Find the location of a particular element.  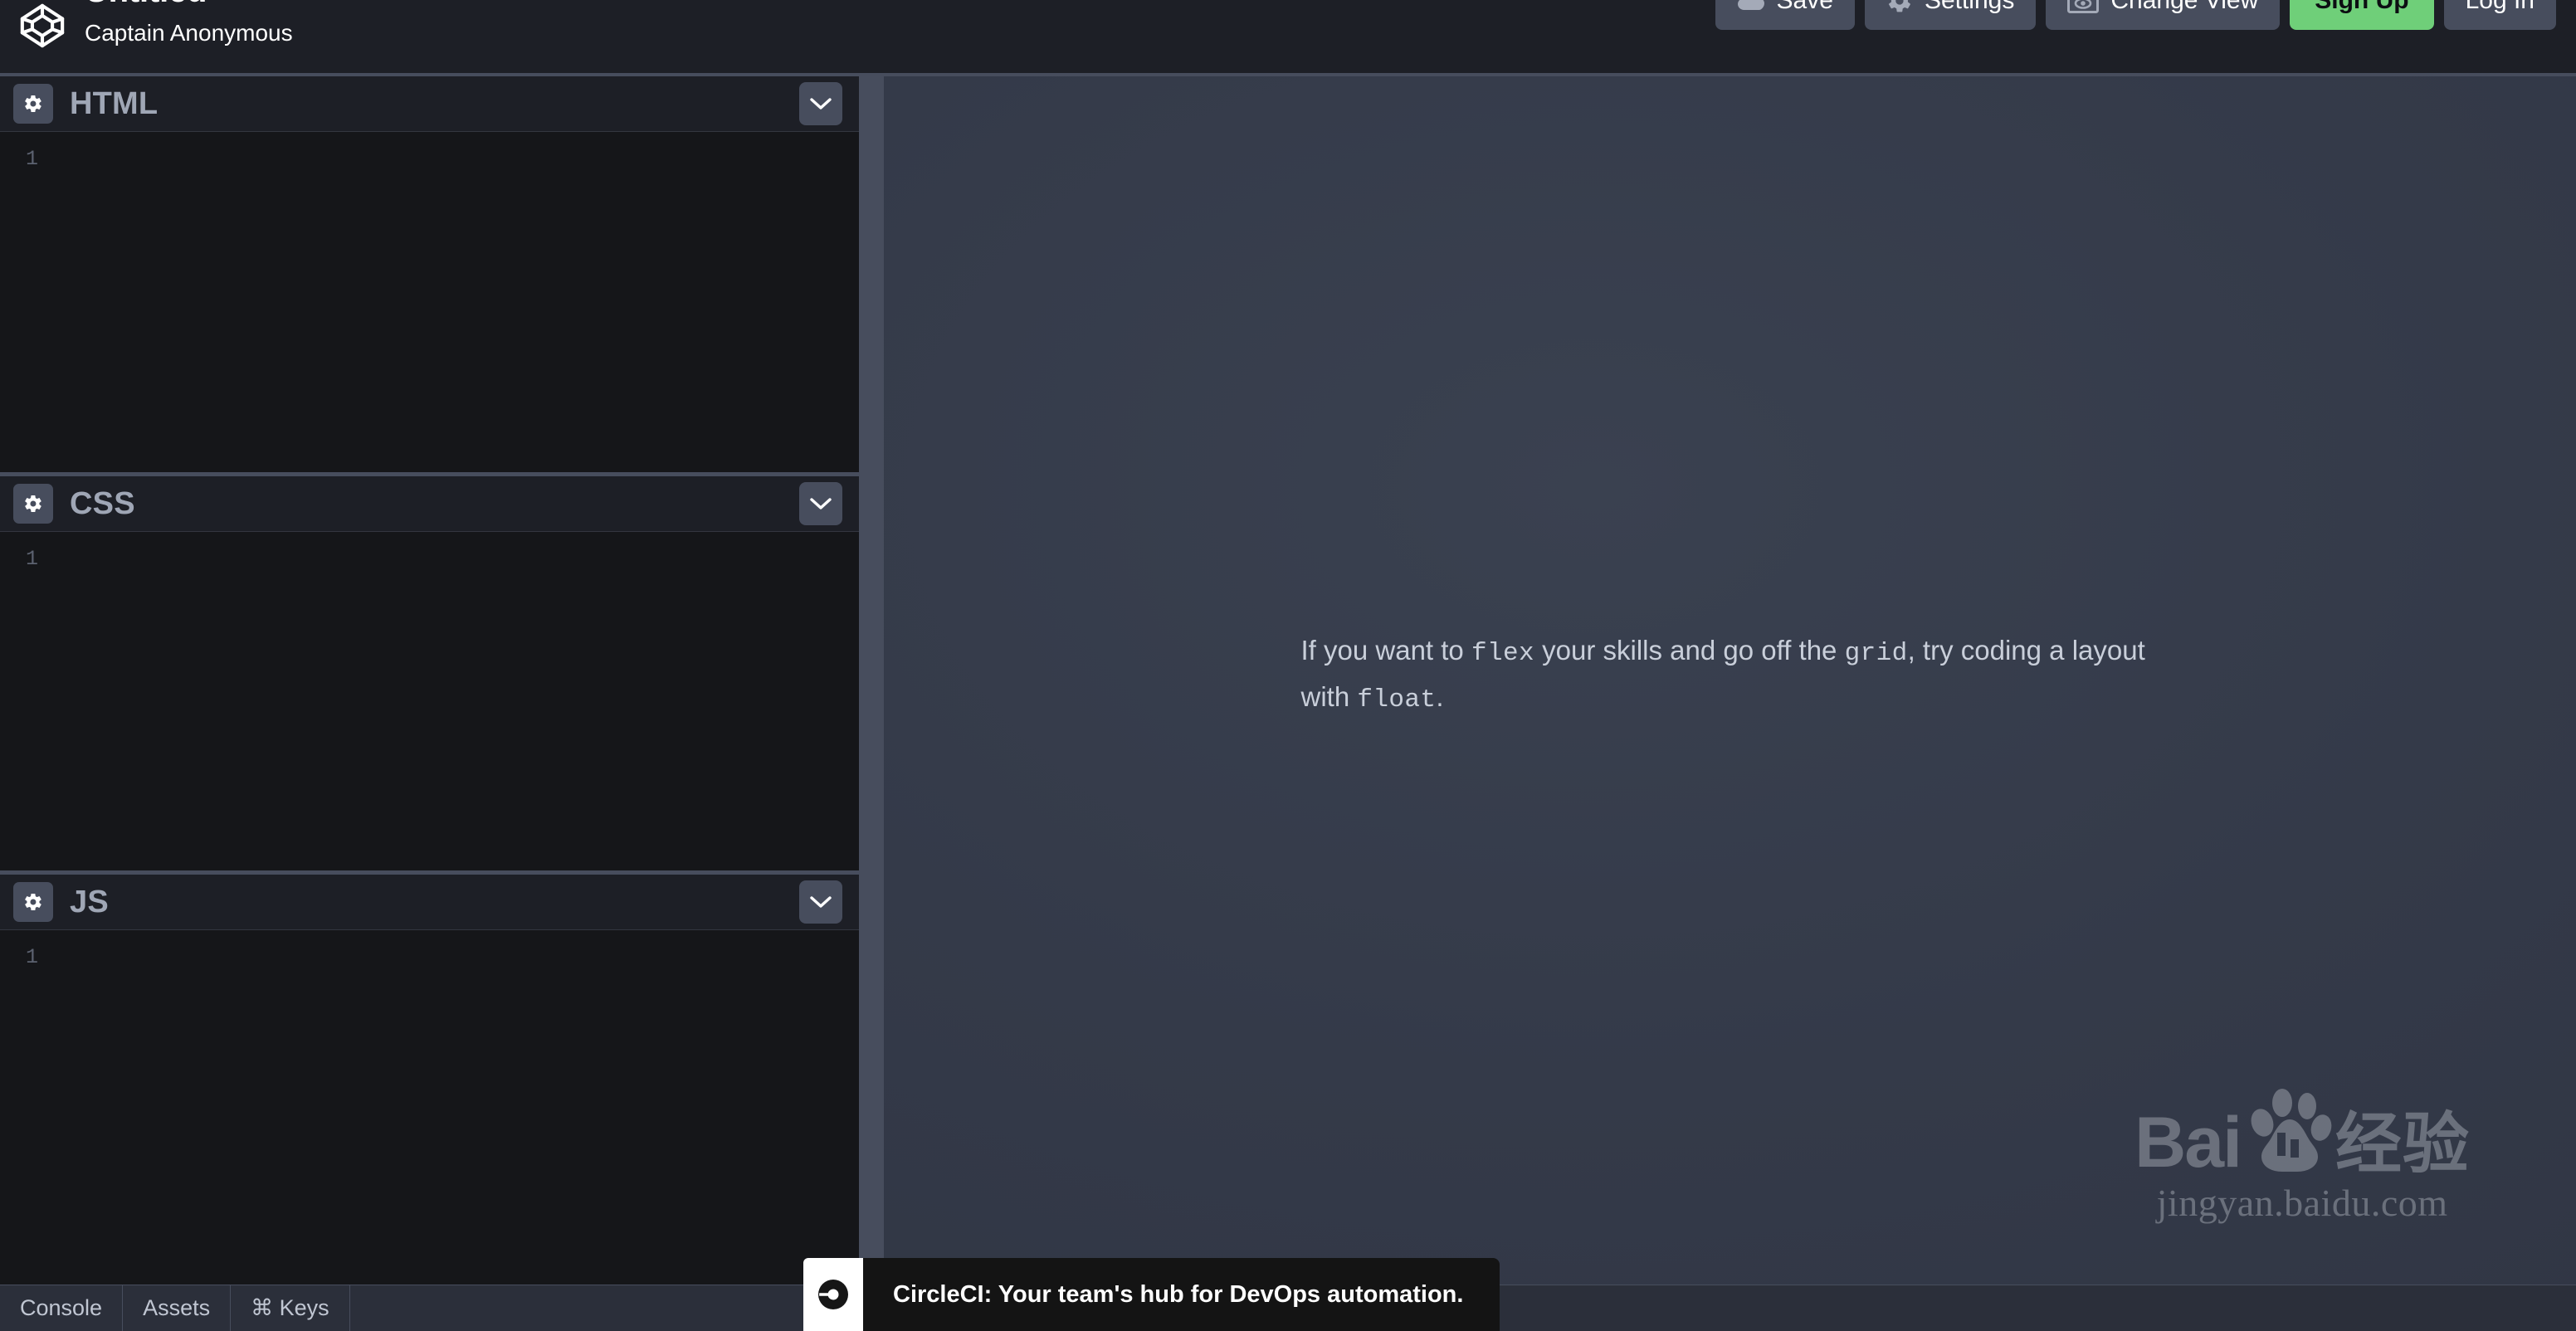

editor-pane-js: JS 1 is located at coordinates (429, 1080).